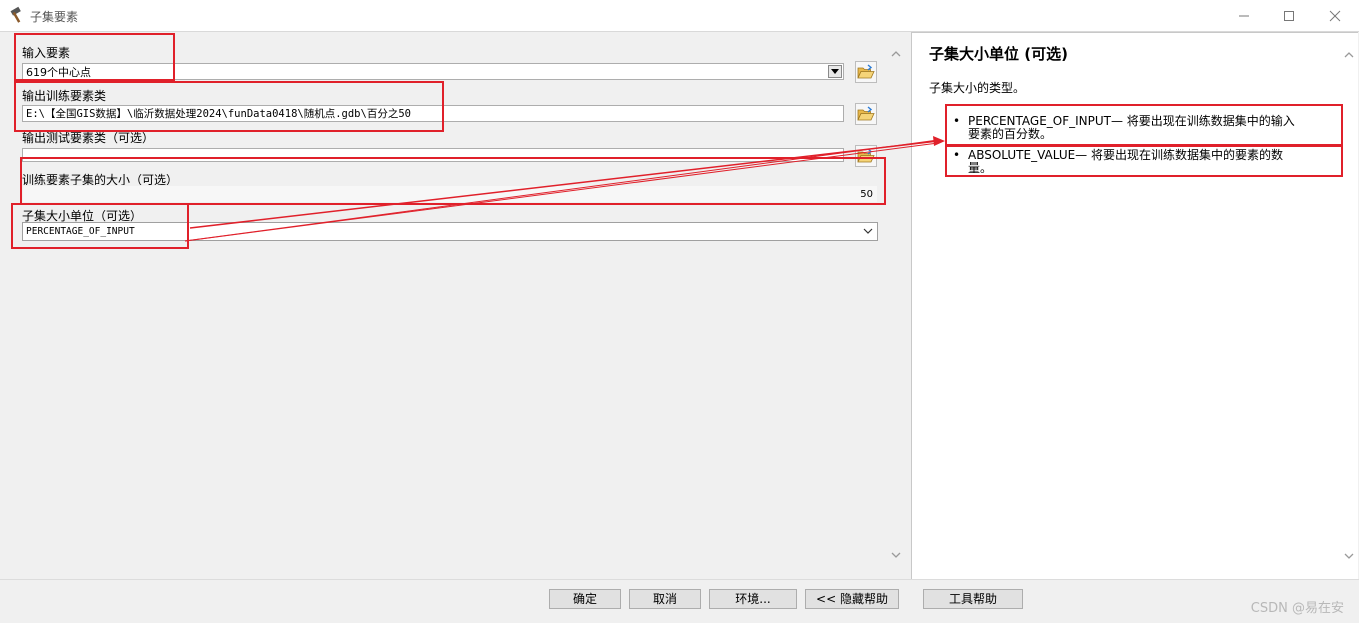  Describe the element at coordinates (998, 54) in the screenshot. I see `help-title: 子集大小单位 (可选)` at that location.